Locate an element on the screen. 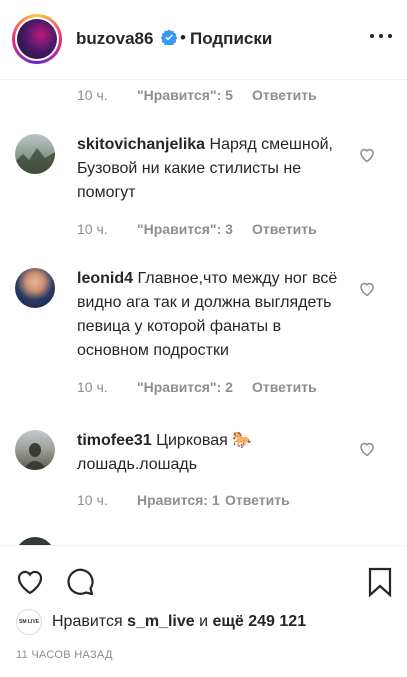  comment-likes: "Нравится": 5 is located at coordinates (185, 95).